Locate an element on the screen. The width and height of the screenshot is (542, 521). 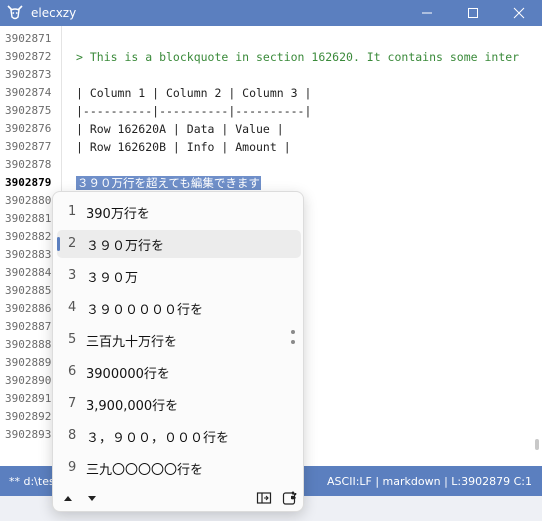
minimize-button is located at coordinates (427, 13).